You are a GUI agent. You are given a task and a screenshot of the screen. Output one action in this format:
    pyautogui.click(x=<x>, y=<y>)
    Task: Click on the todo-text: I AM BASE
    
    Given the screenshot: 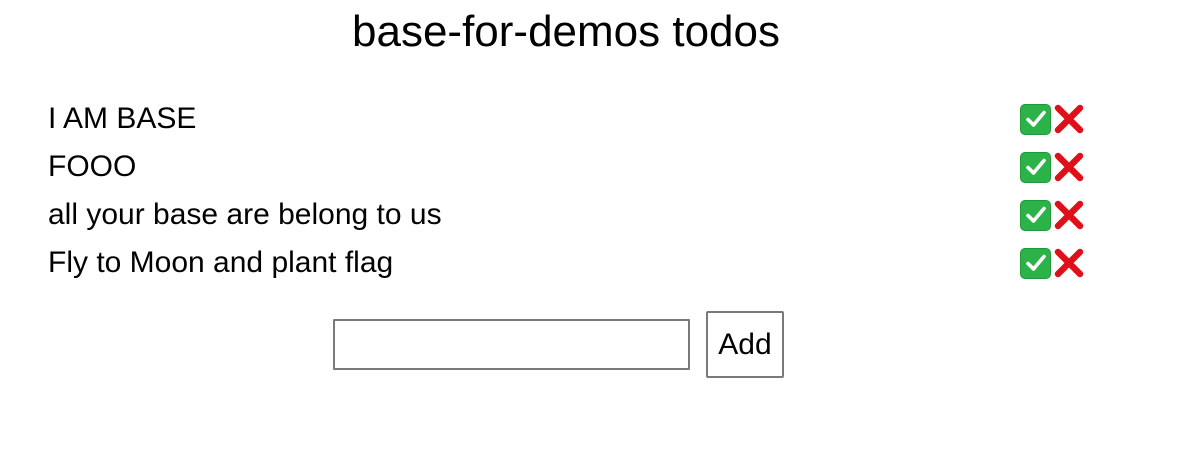 What is the action you would take?
    pyautogui.click(x=122, y=118)
    